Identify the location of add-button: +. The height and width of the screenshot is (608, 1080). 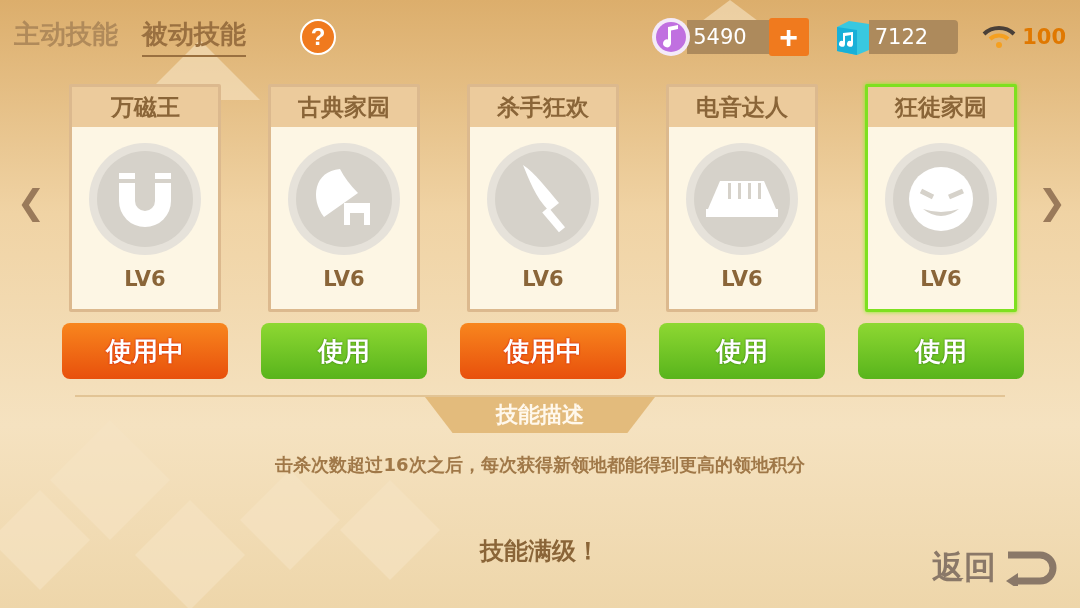
(788, 37).